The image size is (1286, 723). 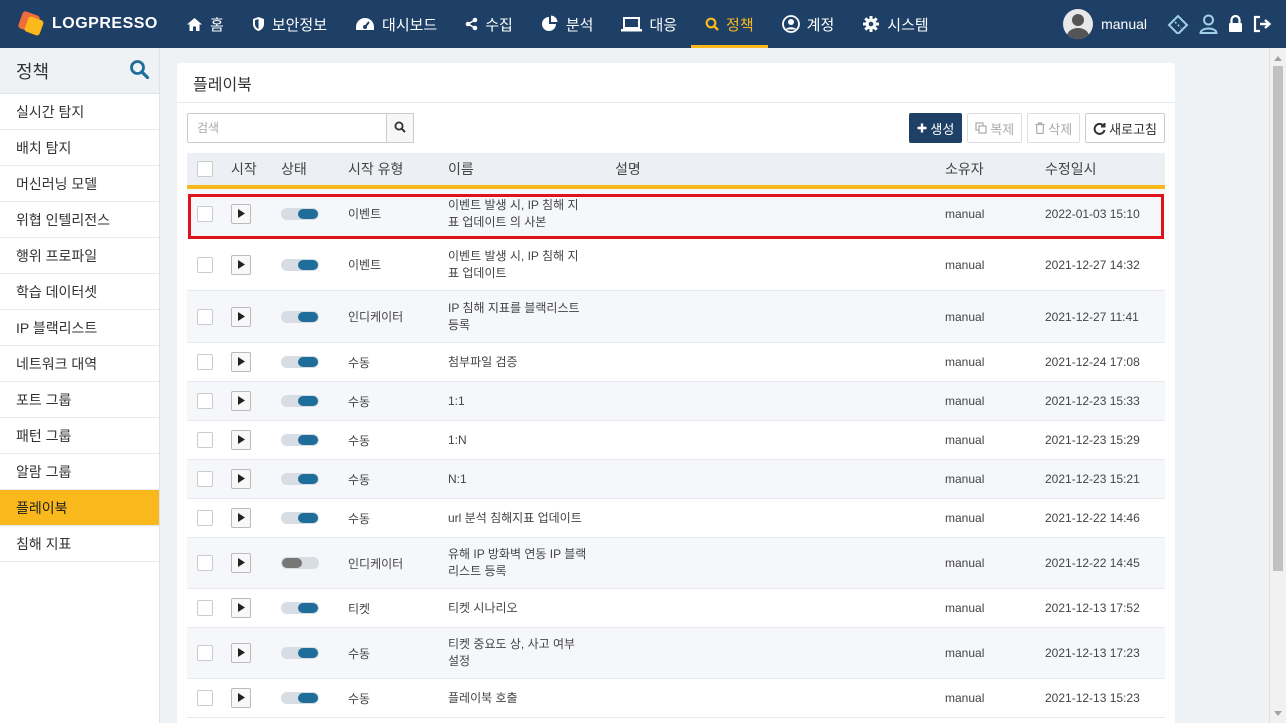 I want to click on nav-item-security-info: 보안정보, so click(x=289, y=24).